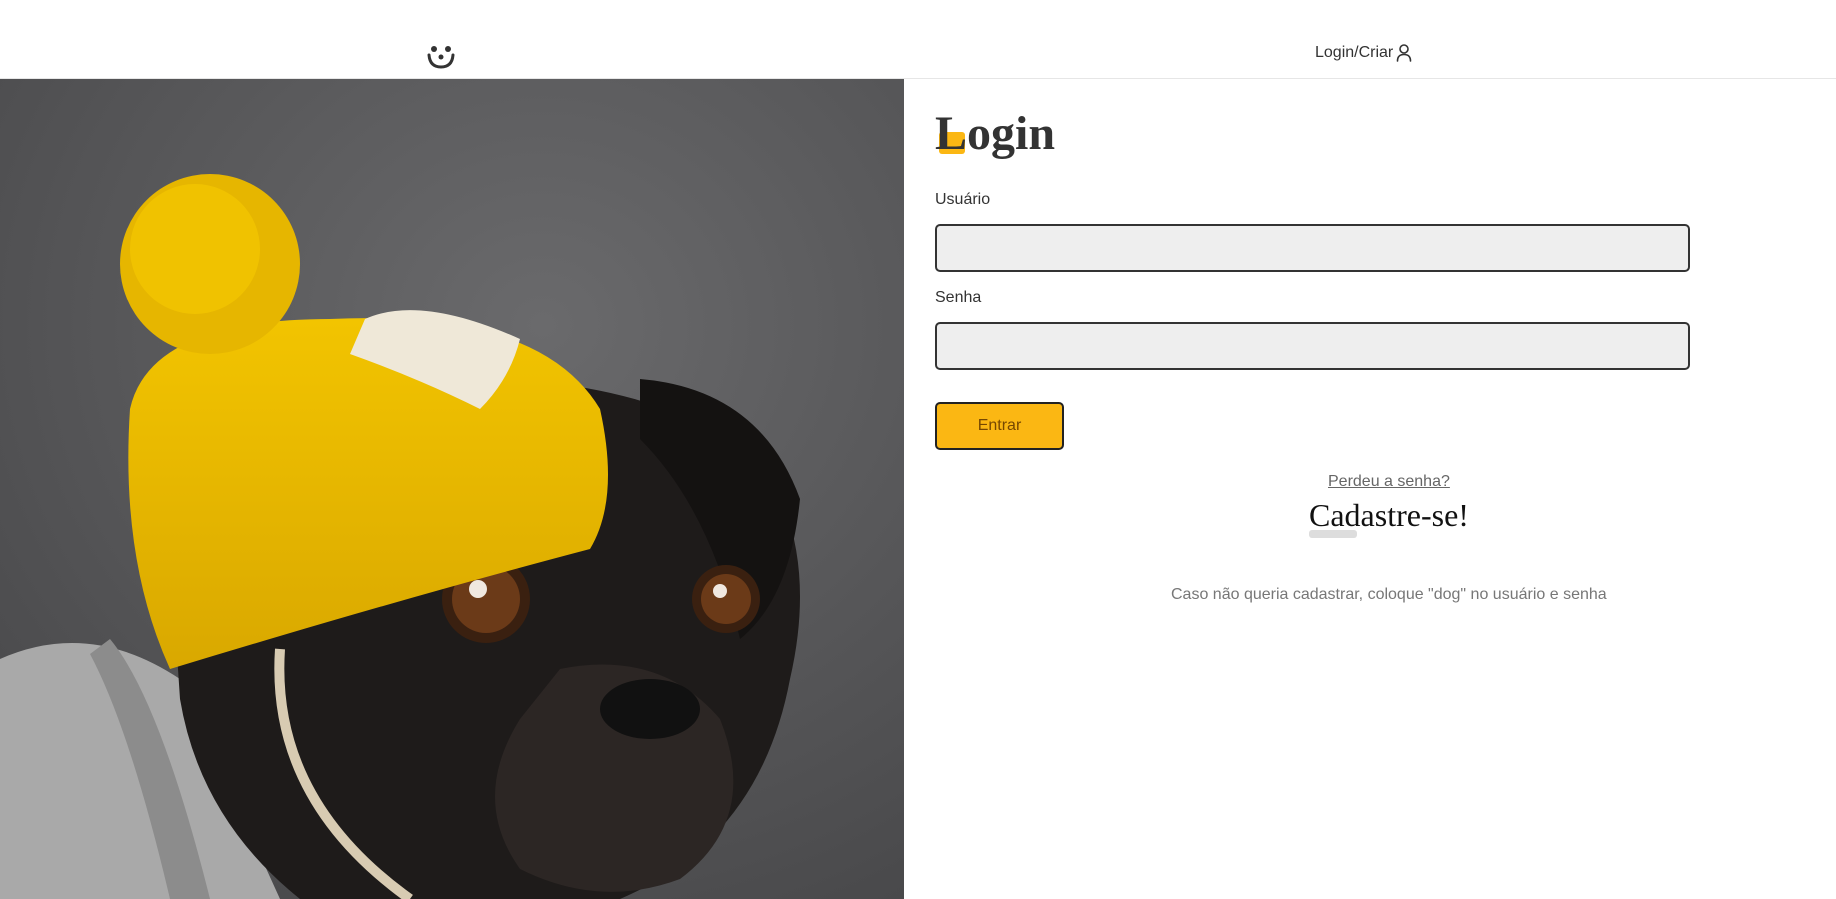 The image size is (1836, 899). I want to click on login-create-link: Login/Criar, so click(1363, 53).